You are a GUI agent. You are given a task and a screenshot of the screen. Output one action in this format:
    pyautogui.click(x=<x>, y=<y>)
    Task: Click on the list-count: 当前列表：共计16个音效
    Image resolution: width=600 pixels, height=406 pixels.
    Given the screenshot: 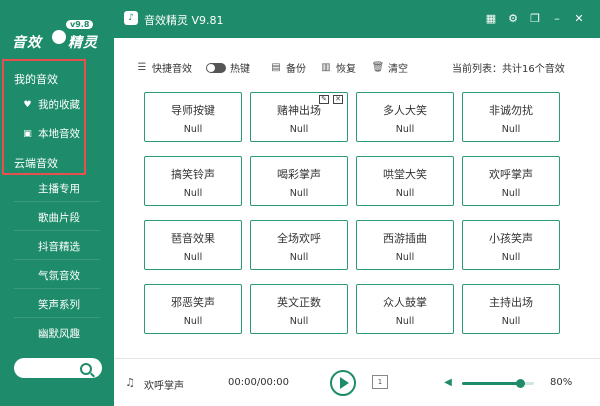 What is the action you would take?
    pyautogui.click(x=508, y=69)
    